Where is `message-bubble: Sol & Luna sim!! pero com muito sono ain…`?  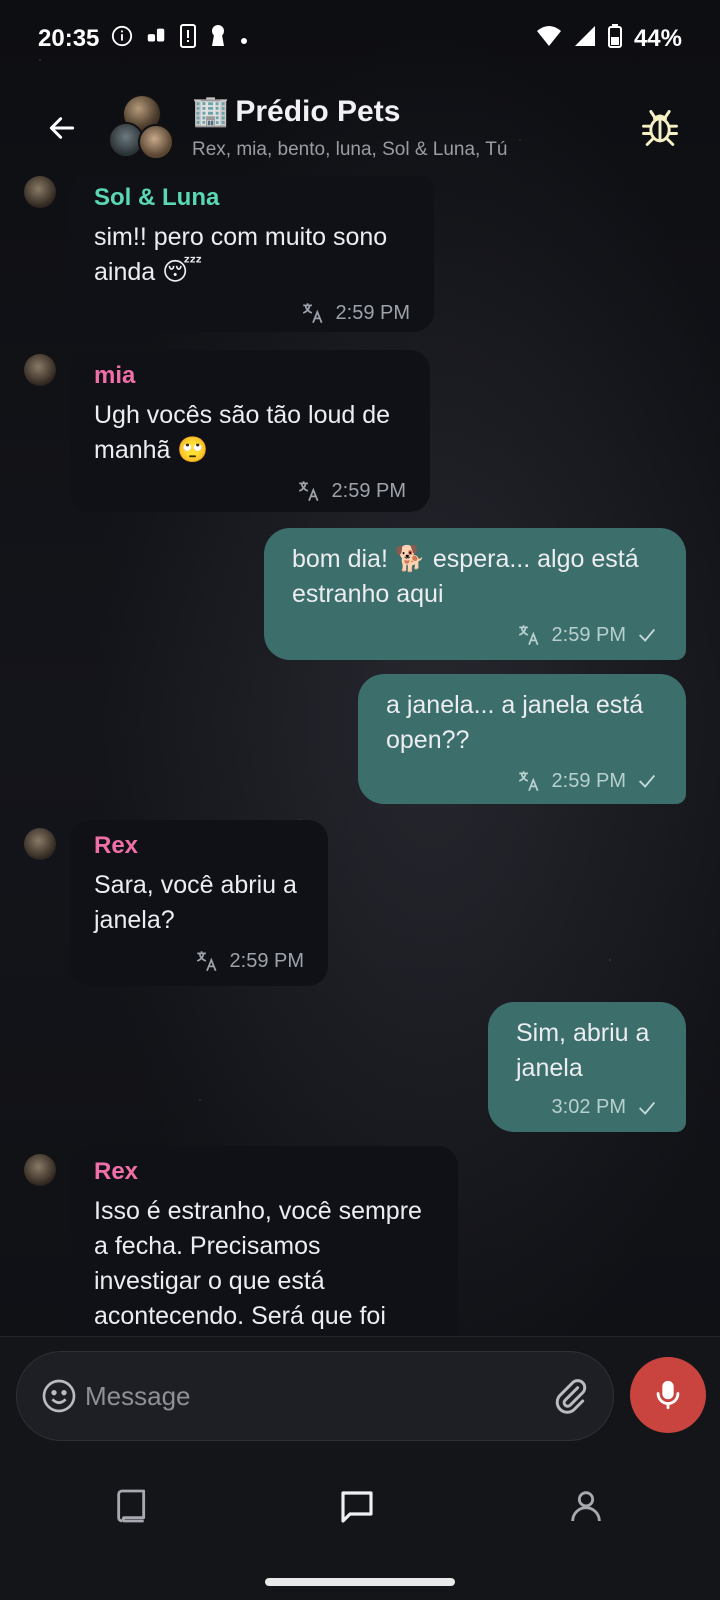 message-bubble: Sol & Luna sim!! pero com muito sono ain… is located at coordinates (252, 254).